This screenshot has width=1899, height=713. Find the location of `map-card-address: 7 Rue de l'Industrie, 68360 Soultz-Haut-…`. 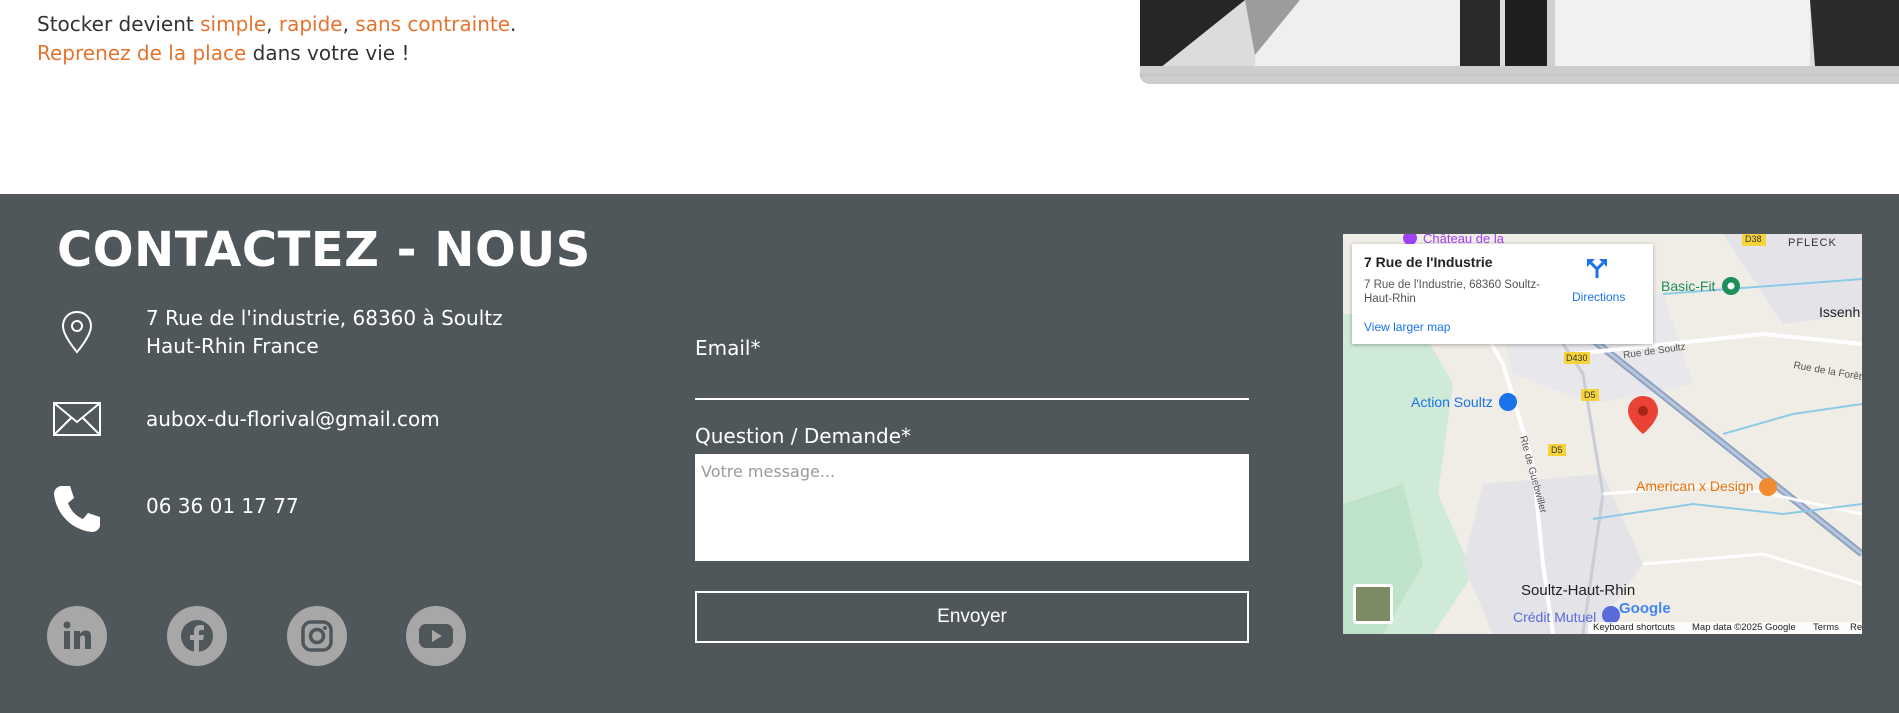

map-card-address: 7 Rue de l'Industrie, 68360 Soultz-Haut-… is located at coordinates (1452, 292).